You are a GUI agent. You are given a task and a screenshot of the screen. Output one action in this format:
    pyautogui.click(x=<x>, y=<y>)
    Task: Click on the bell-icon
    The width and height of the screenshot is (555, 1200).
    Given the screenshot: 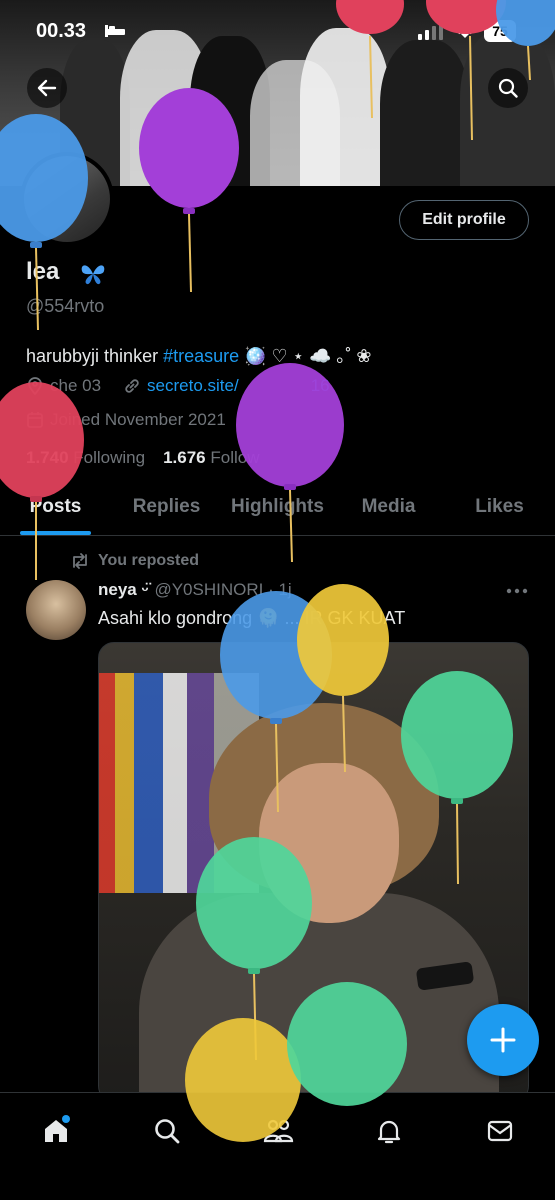 What is the action you would take?
    pyautogui.click(x=388, y=1132)
    